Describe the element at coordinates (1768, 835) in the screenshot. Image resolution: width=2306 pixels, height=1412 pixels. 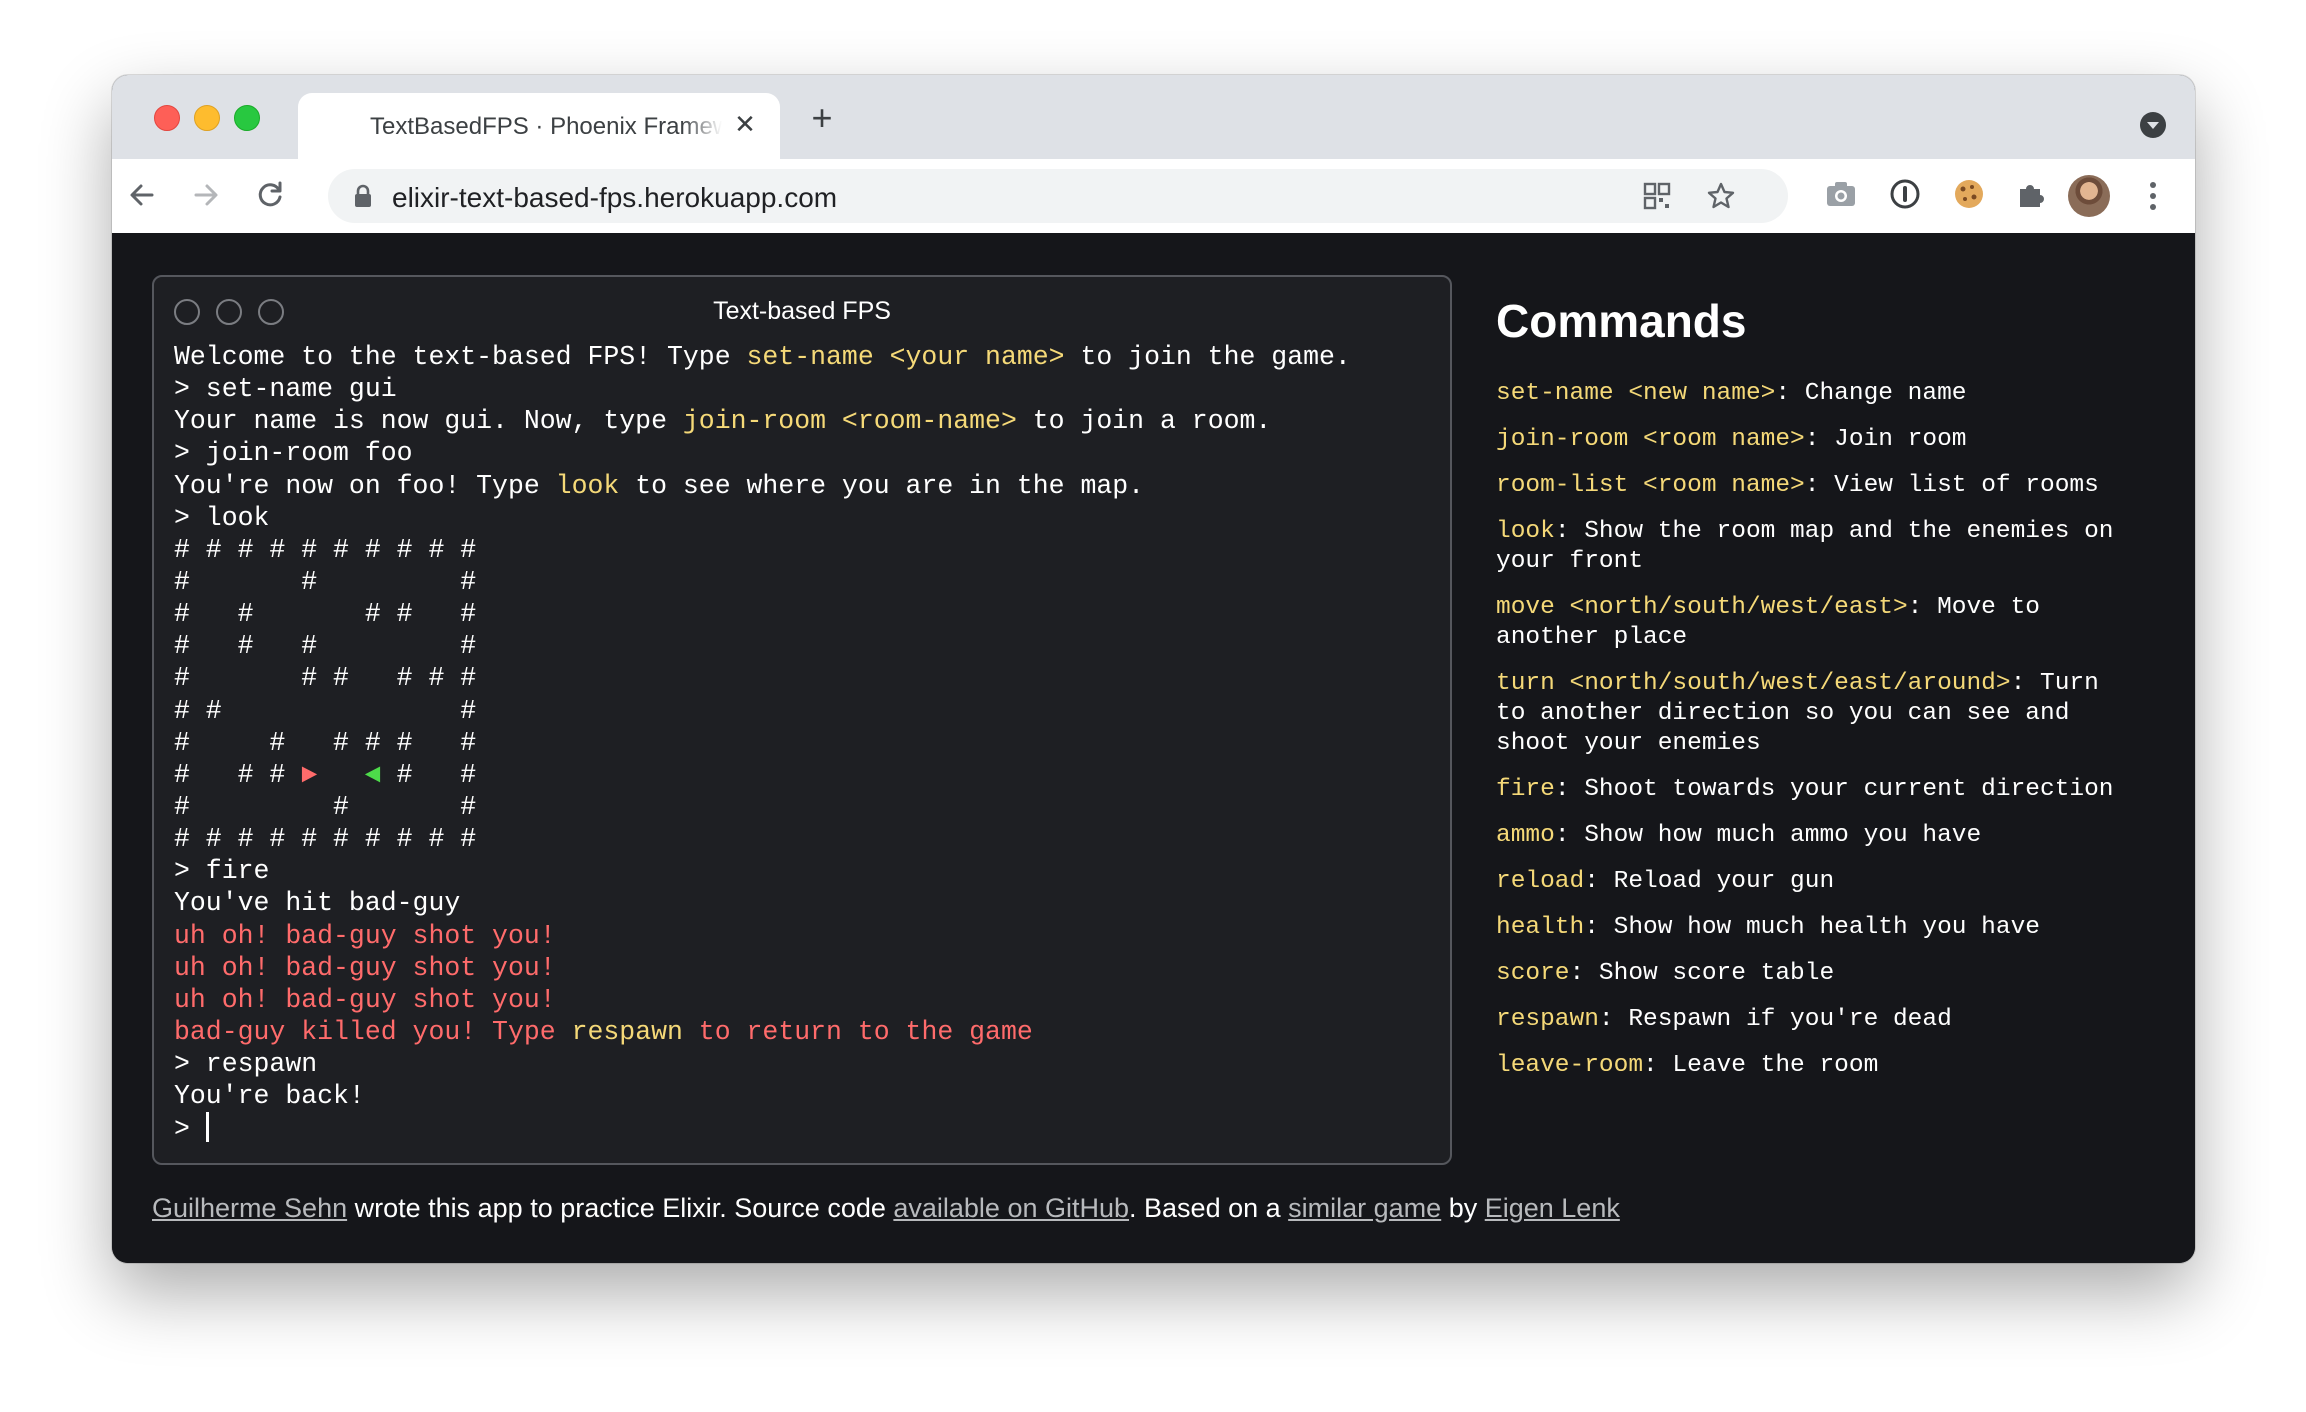
I see `command-description: : Show how much ammo you have` at that location.